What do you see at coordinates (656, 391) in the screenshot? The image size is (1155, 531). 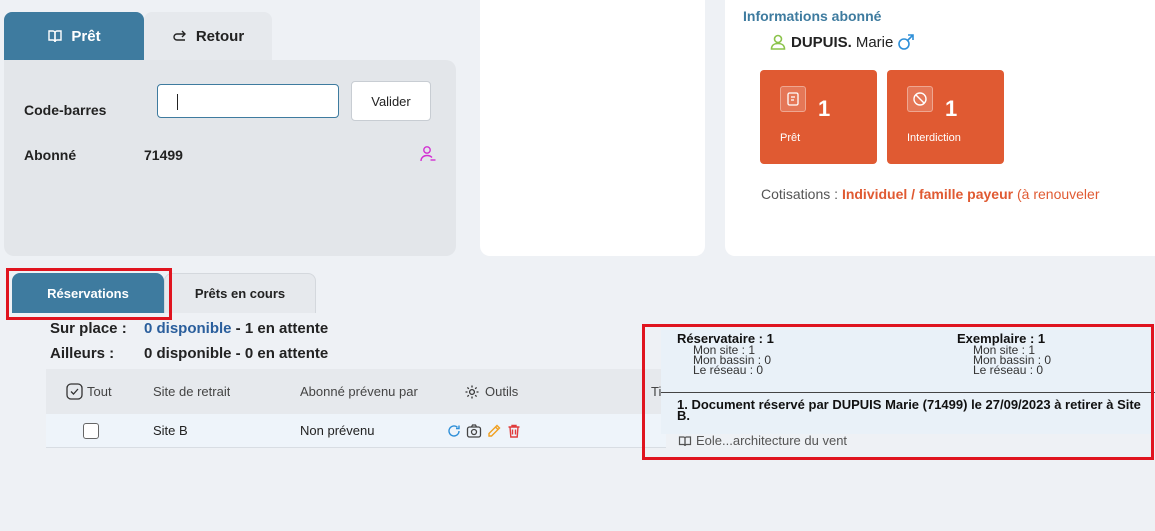 I see `col-title-header: Ti` at bounding box center [656, 391].